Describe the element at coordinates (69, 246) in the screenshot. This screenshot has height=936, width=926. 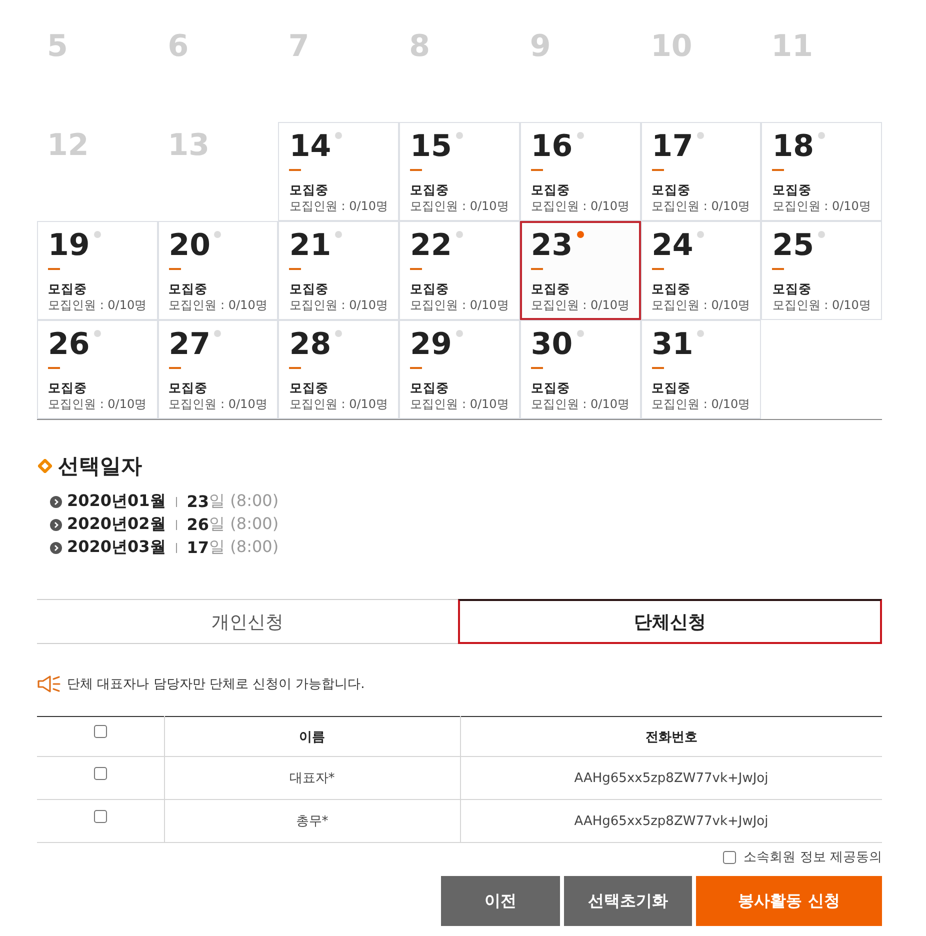
I see `day-number: 19` at that location.